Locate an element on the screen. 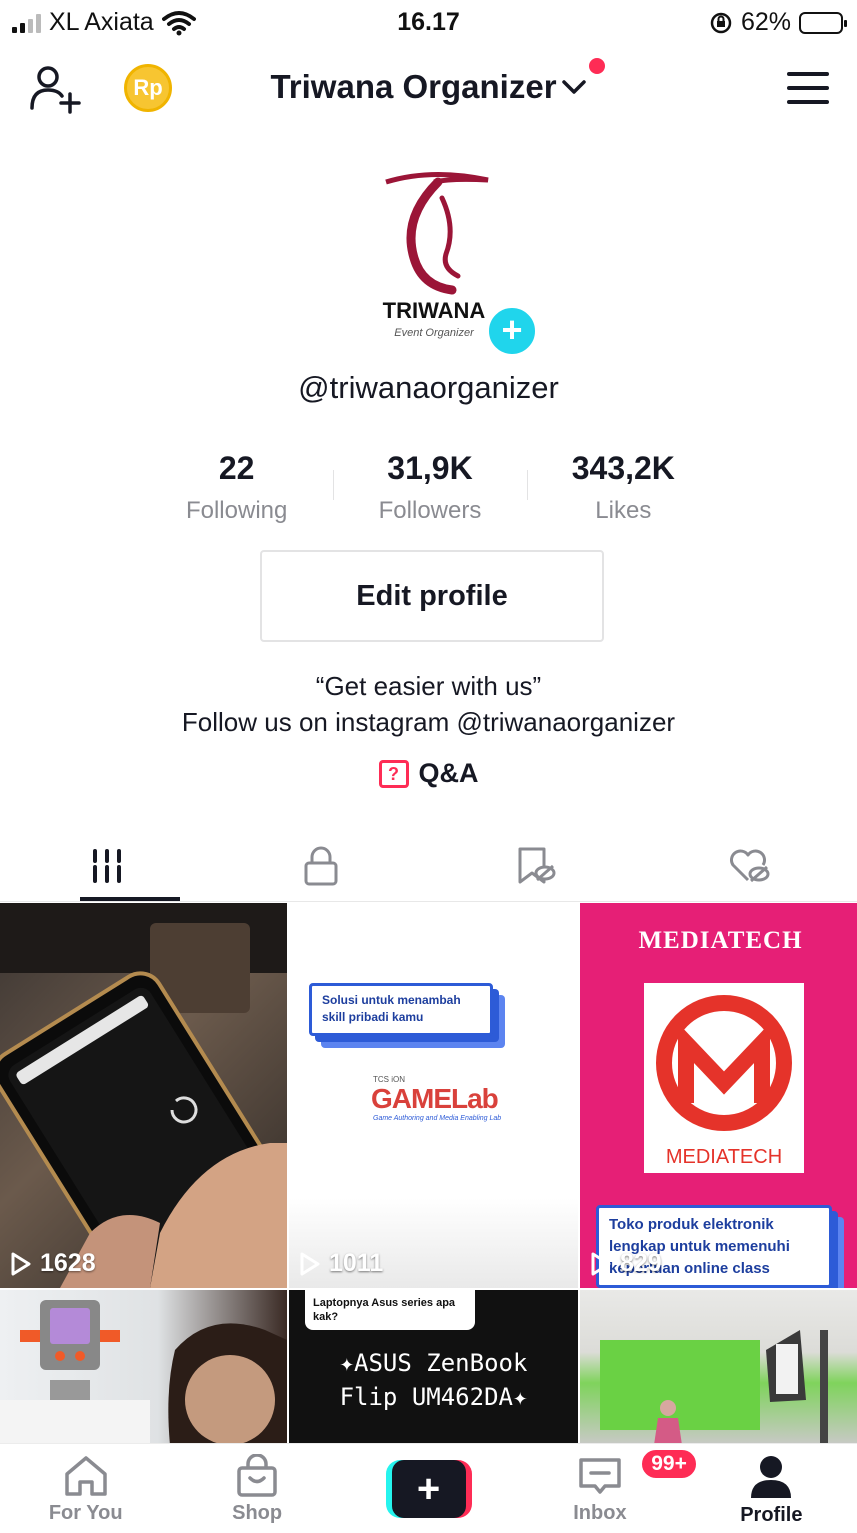 The height and width of the screenshot is (1533, 857). view-count: 829 is located at coordinates (626, 1263).